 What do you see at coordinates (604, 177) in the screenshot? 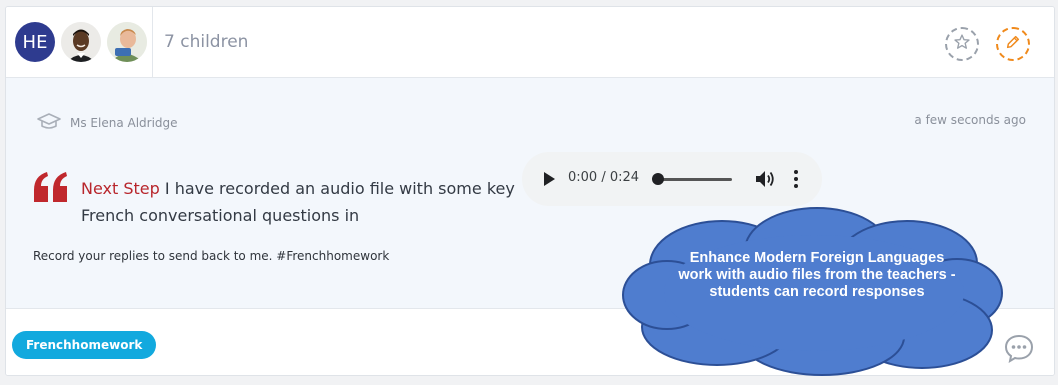
I see `audio-time: 0:00 / 0:24` at bounding box center [604, 177].